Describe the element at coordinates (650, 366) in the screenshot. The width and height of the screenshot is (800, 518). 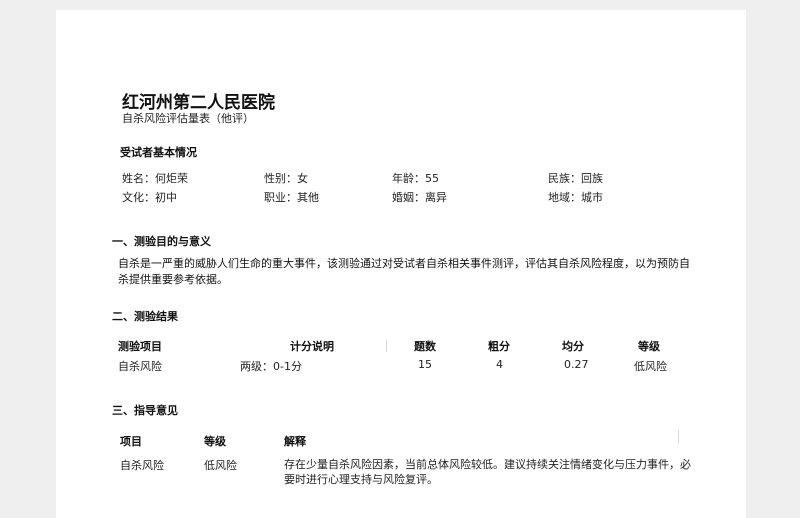
I see `result-level: 低风险` at that location.